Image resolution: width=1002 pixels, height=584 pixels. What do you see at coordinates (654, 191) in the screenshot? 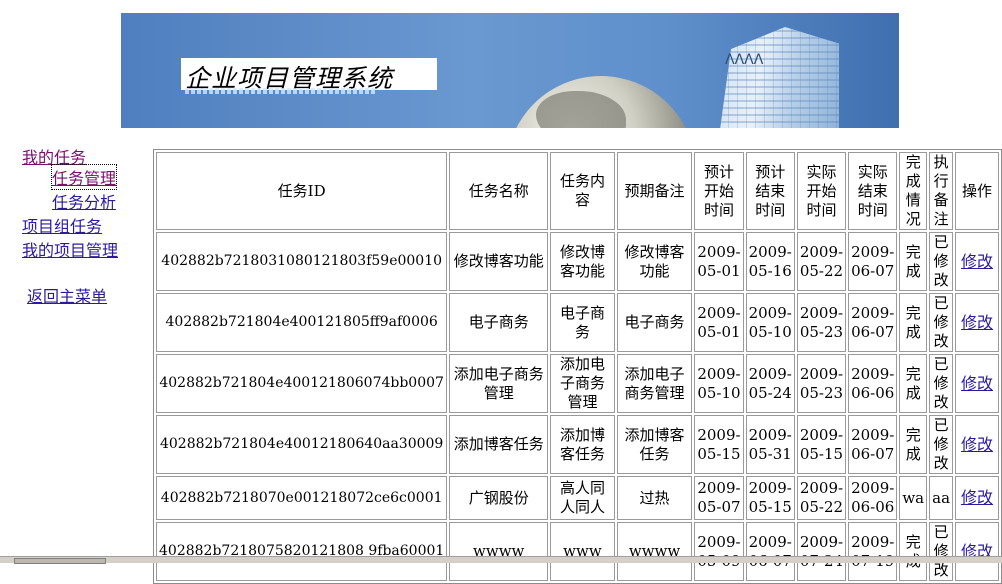
I see `col-expected-note: 预期备注` at bounding box center [654, 191].